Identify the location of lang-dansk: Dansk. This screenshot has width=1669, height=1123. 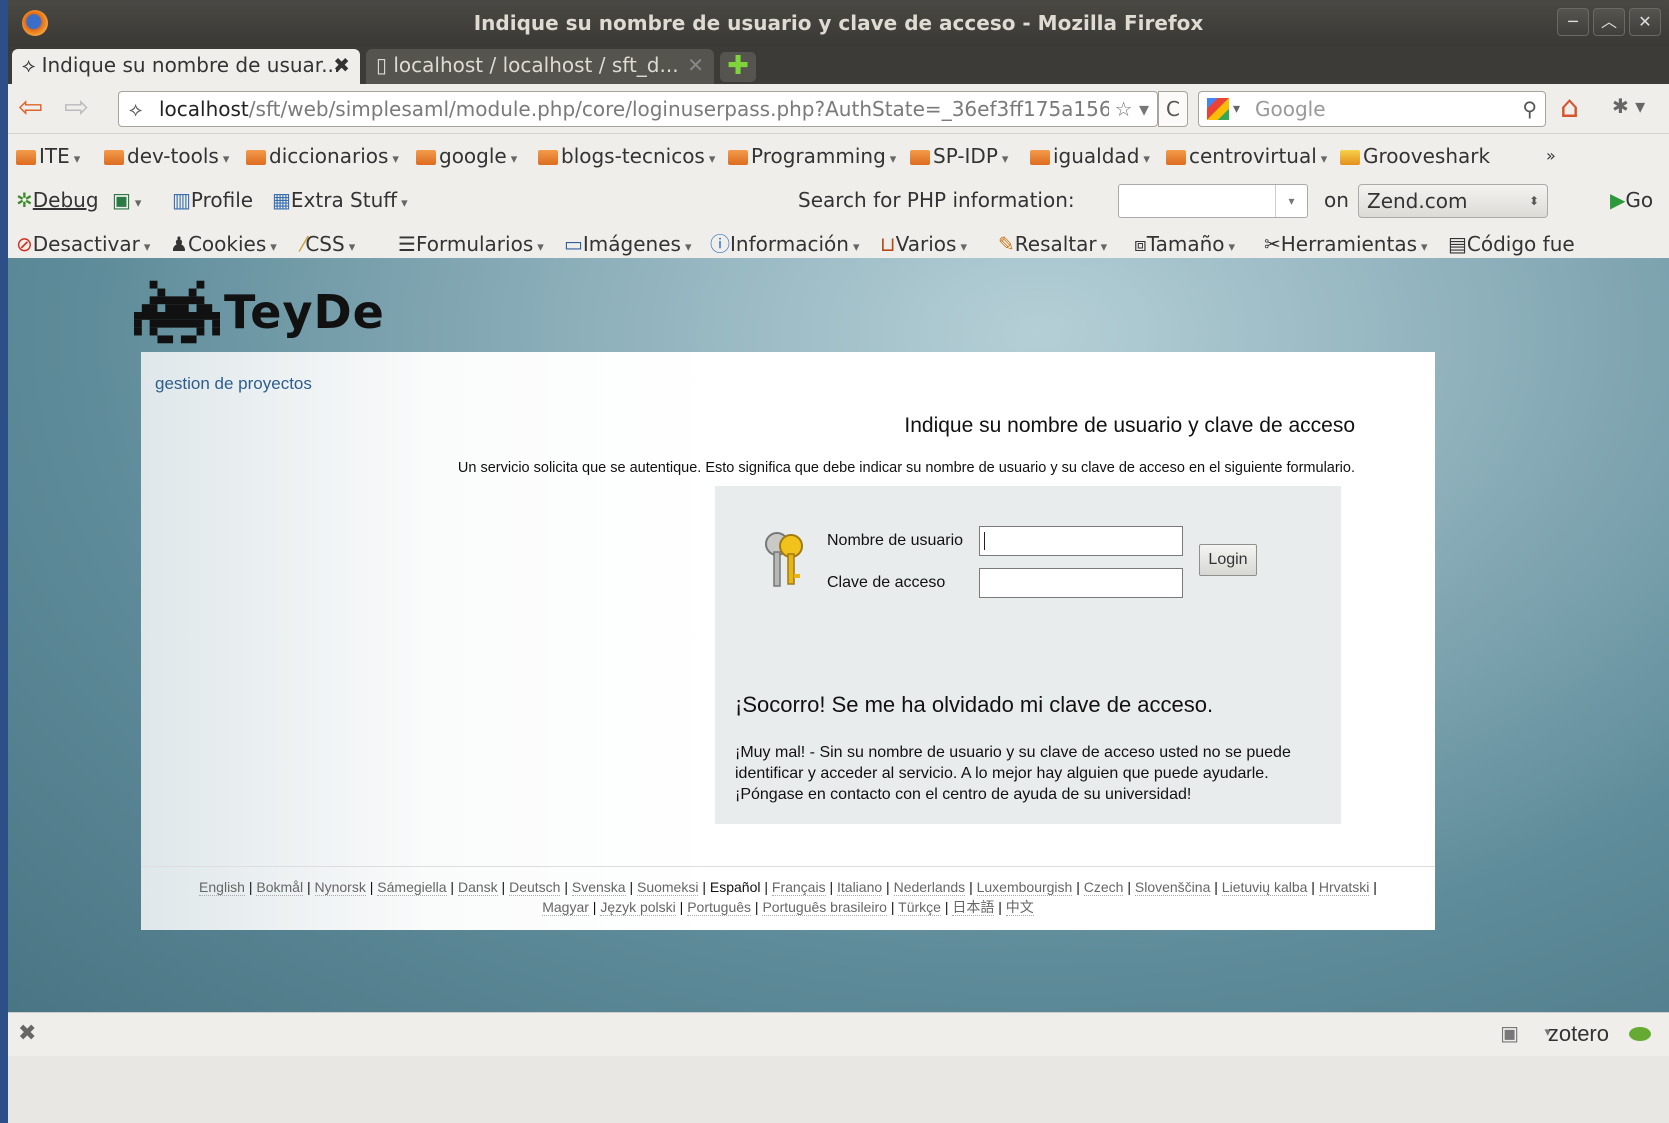
(477, 887).